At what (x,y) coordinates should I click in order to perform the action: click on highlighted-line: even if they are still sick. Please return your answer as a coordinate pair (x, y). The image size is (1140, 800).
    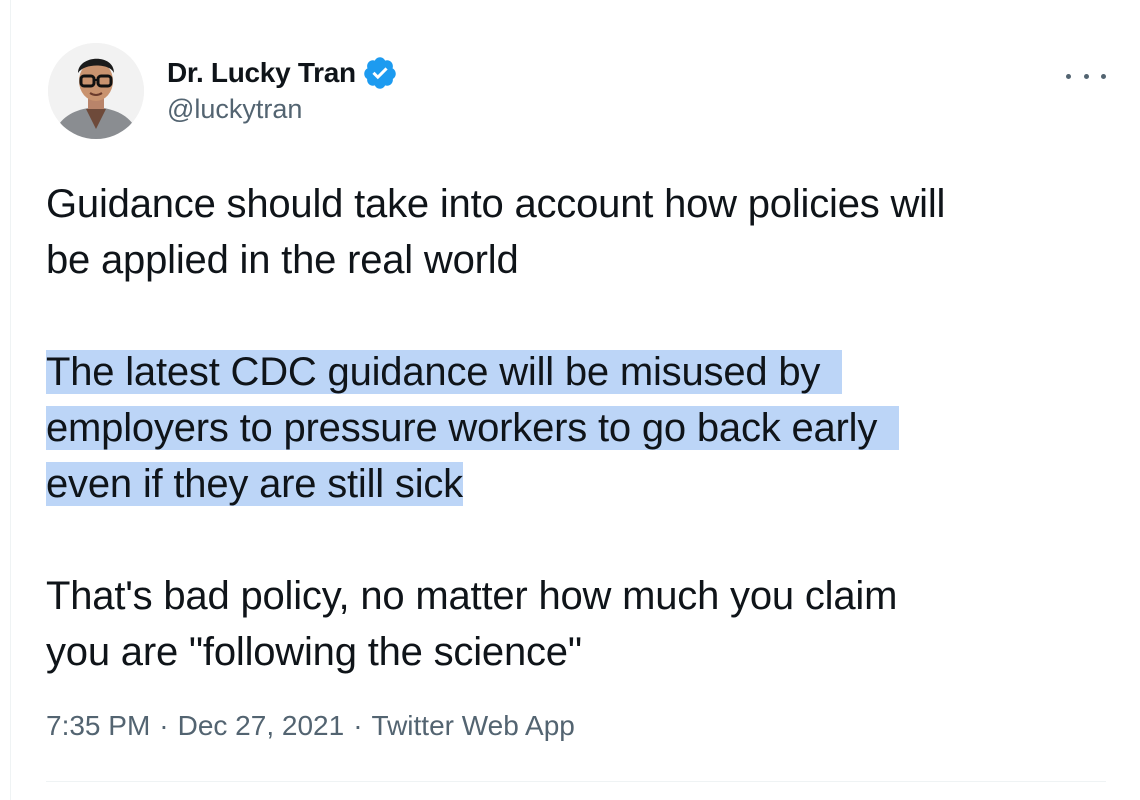
    Looking at the image, I should click on (254, 484).